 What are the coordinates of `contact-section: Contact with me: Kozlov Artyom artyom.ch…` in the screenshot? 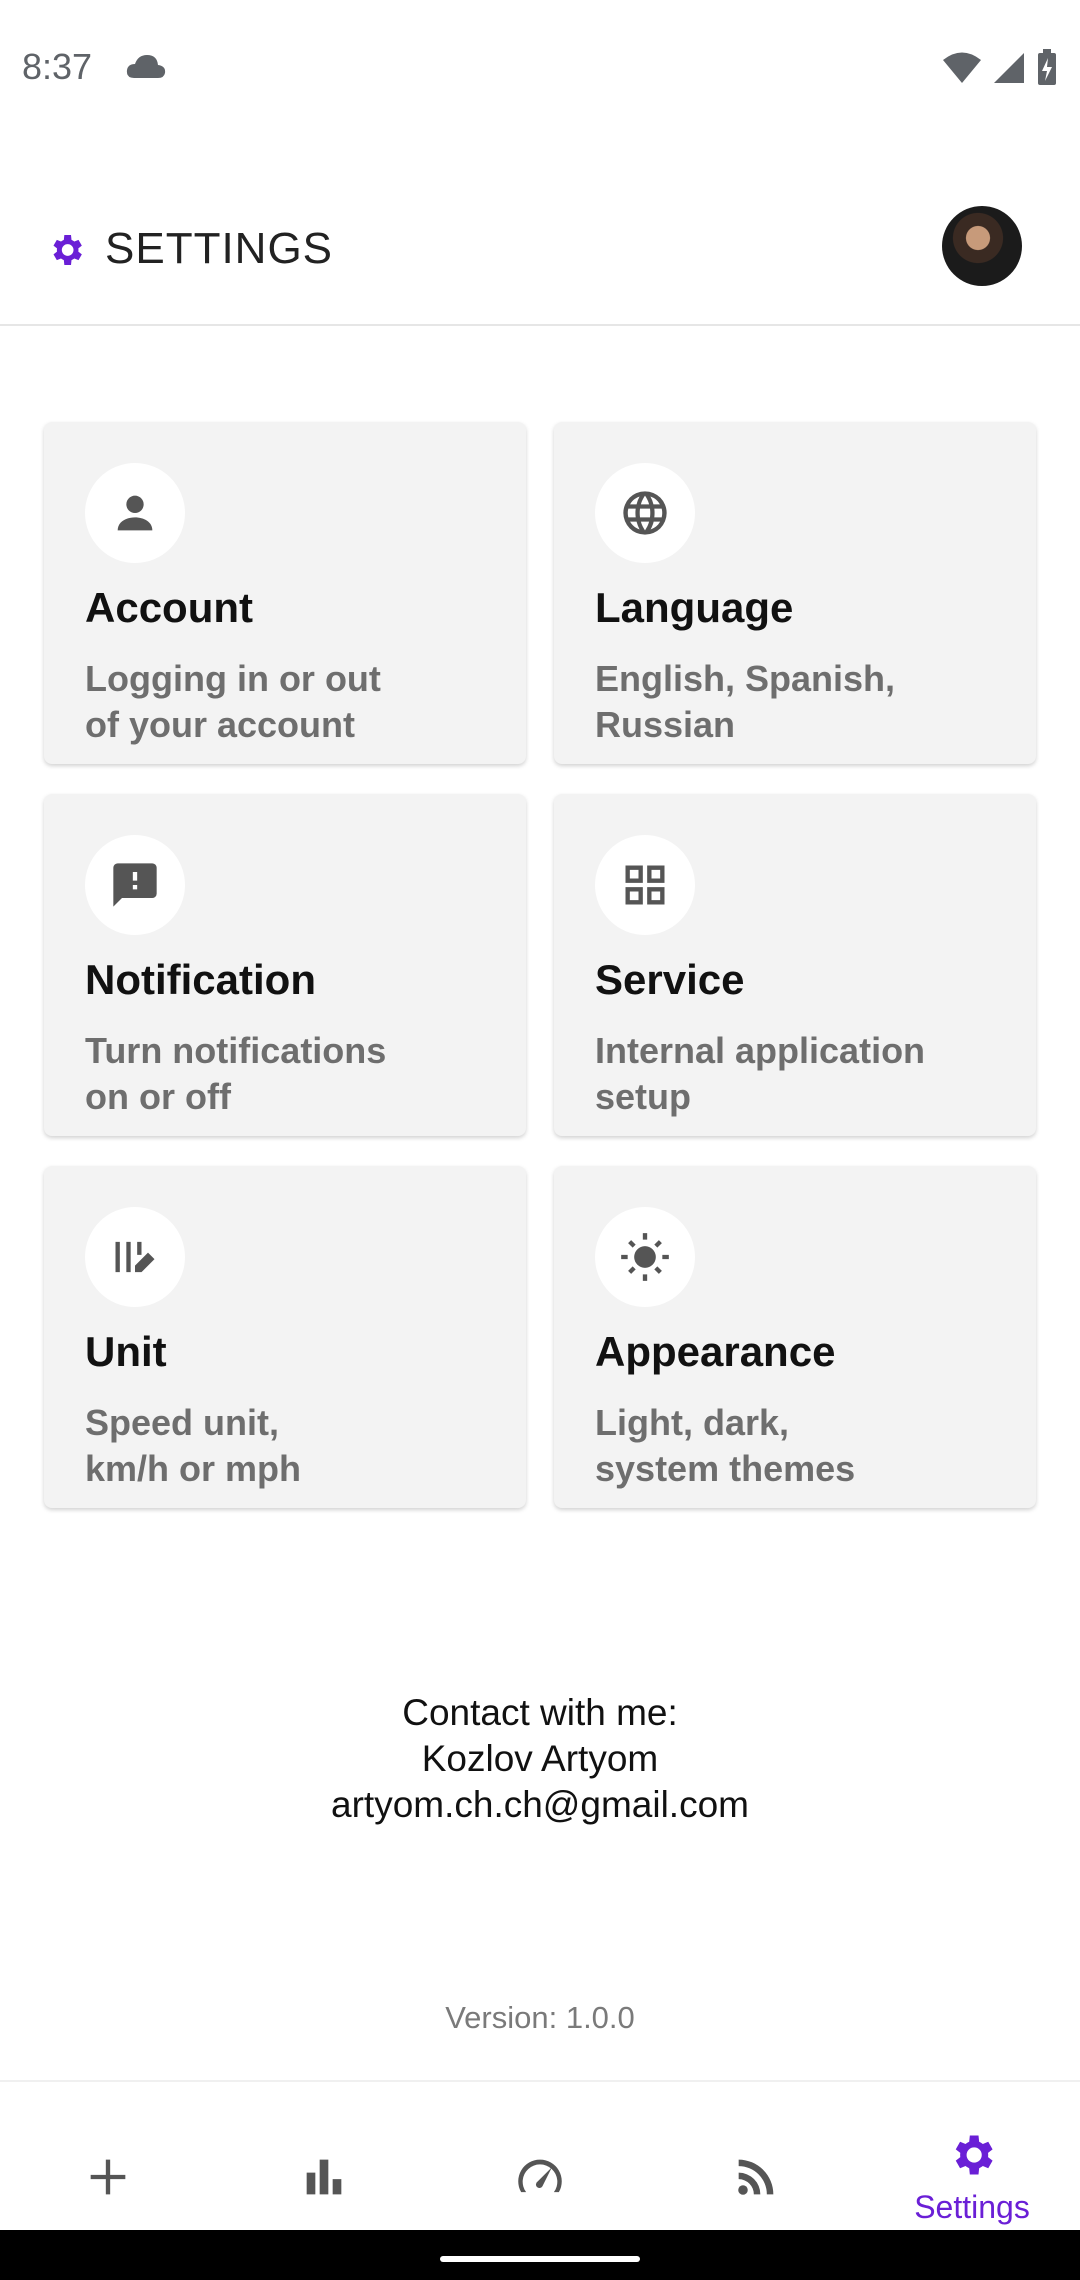 It's located at (540, 1759).